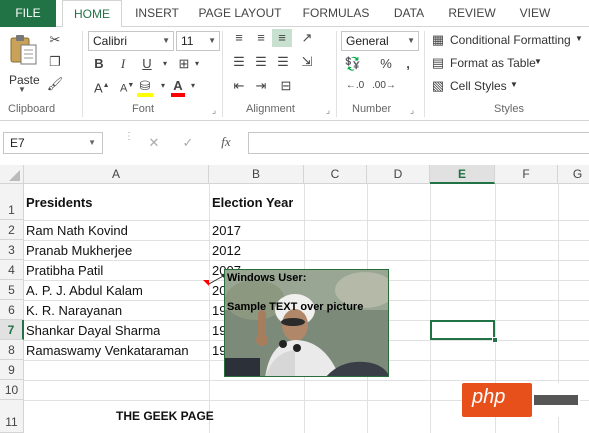 The image size is (589, 433). Describe the element at coordinates (306, 260) in the screenshot. I see `gridline` at that location.